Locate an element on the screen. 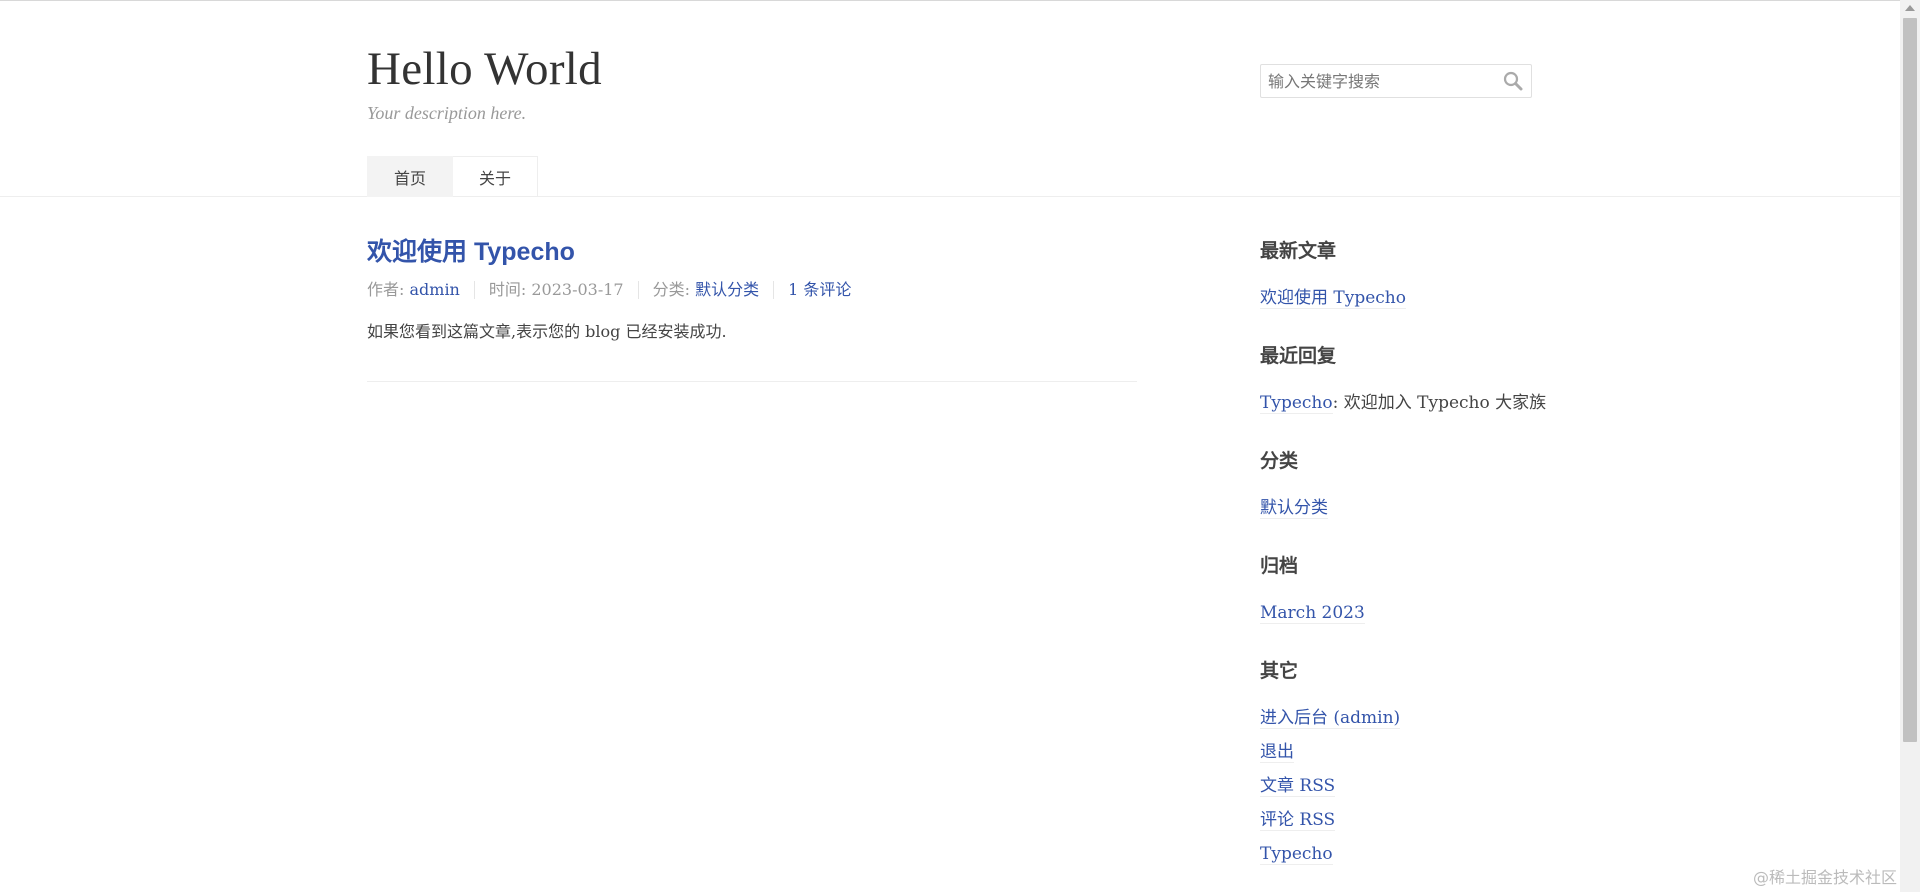 This screenshot has height=892, width=1920. widget-categories: 分类 默认分类 is located at coordinates (1410, 485).